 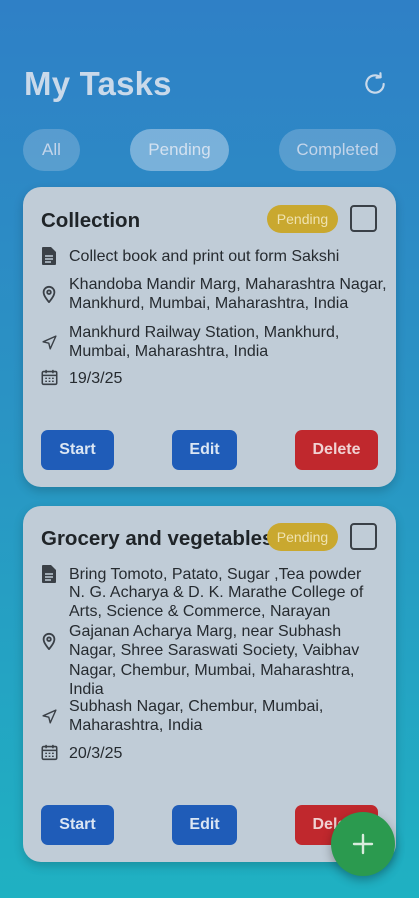 I want to click on task-title: Collection, so click(x=91, y=220).